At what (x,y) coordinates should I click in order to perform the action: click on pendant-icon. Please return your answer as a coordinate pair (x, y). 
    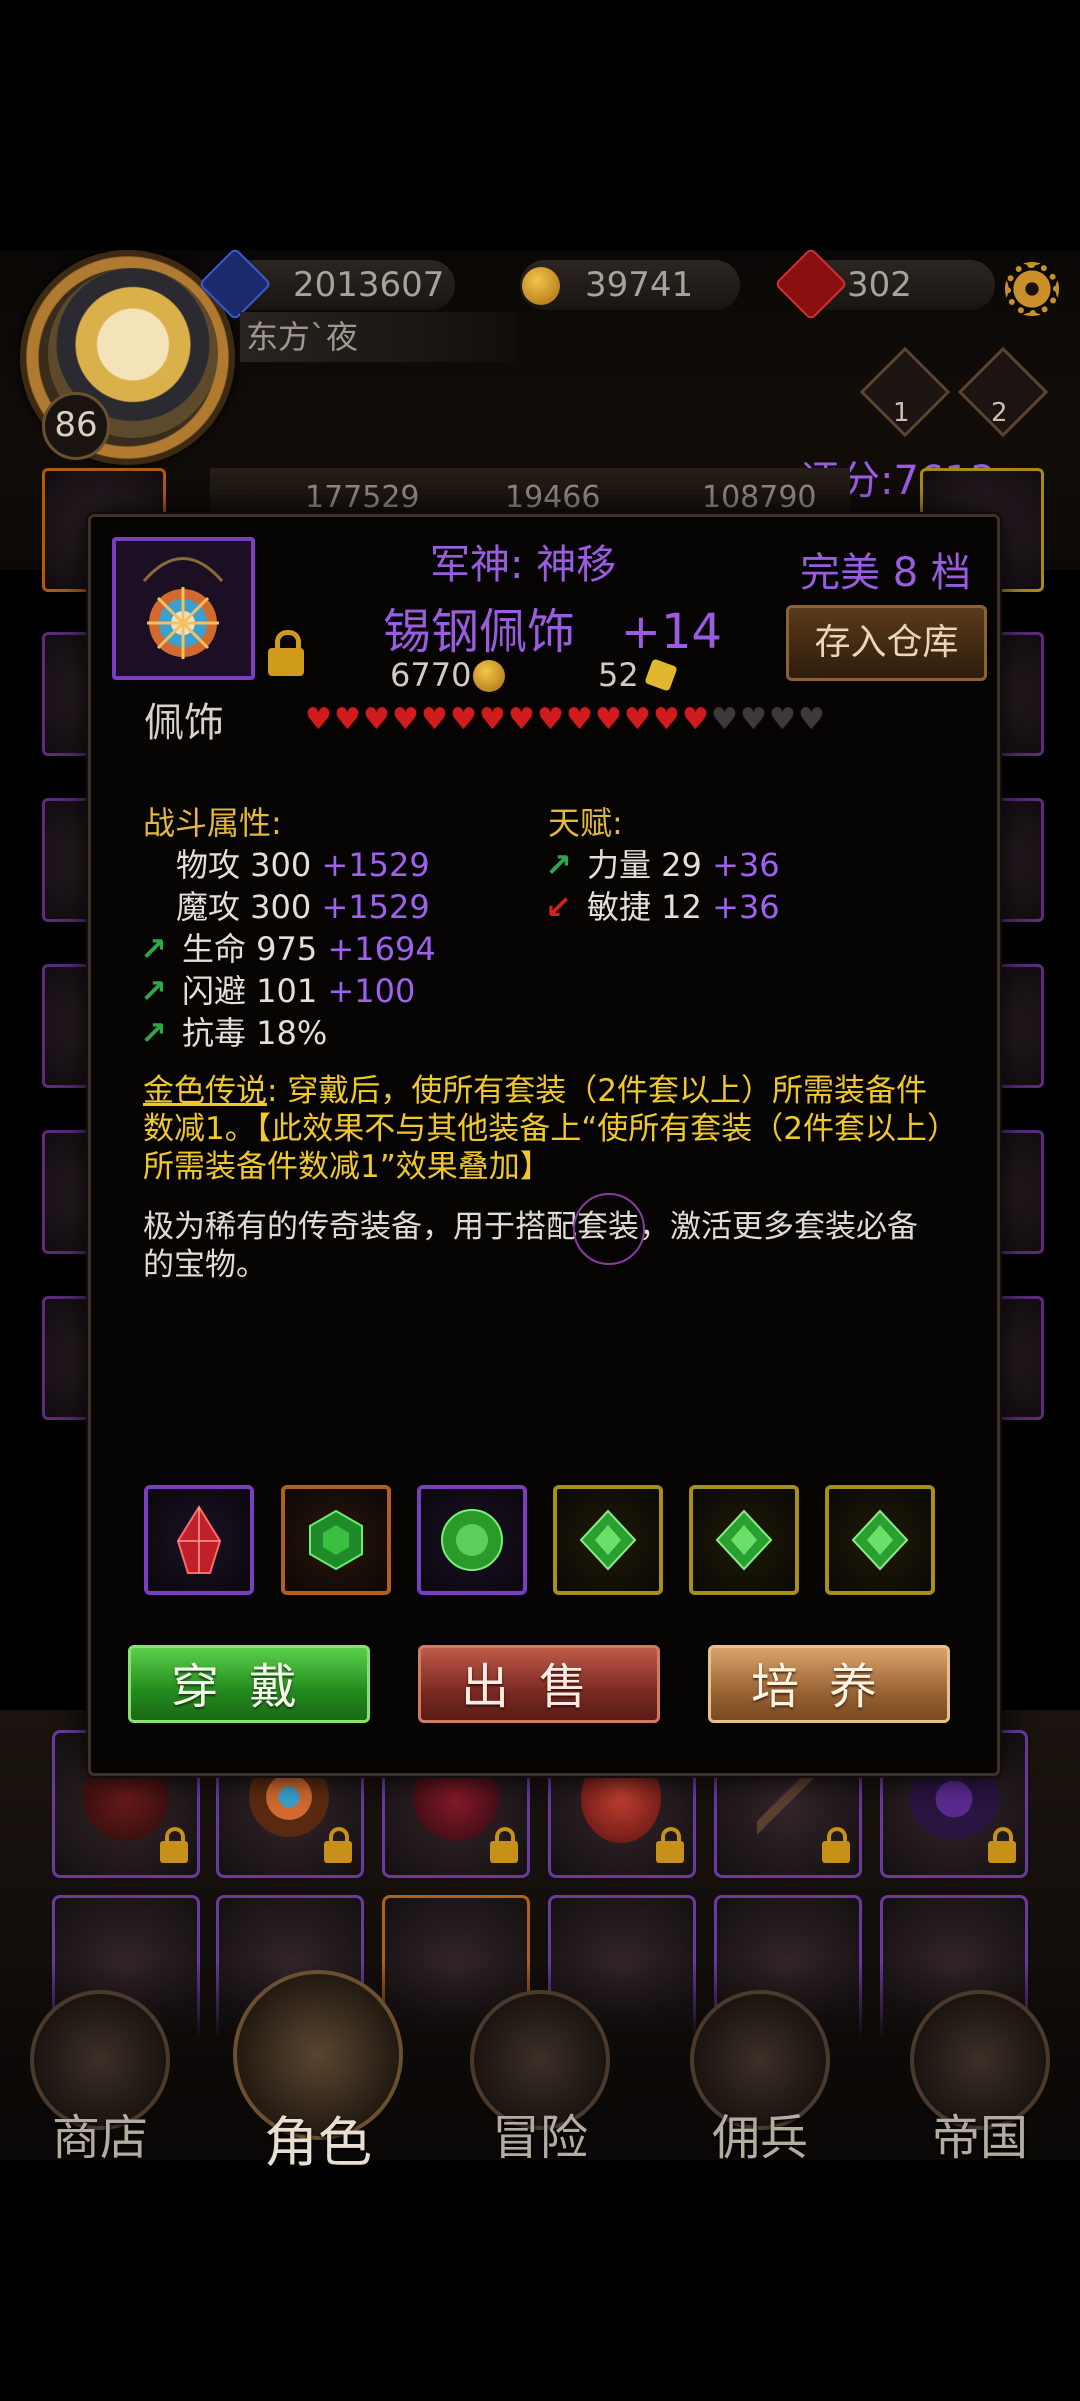
    Looking at the image, I should click on (183, 608).